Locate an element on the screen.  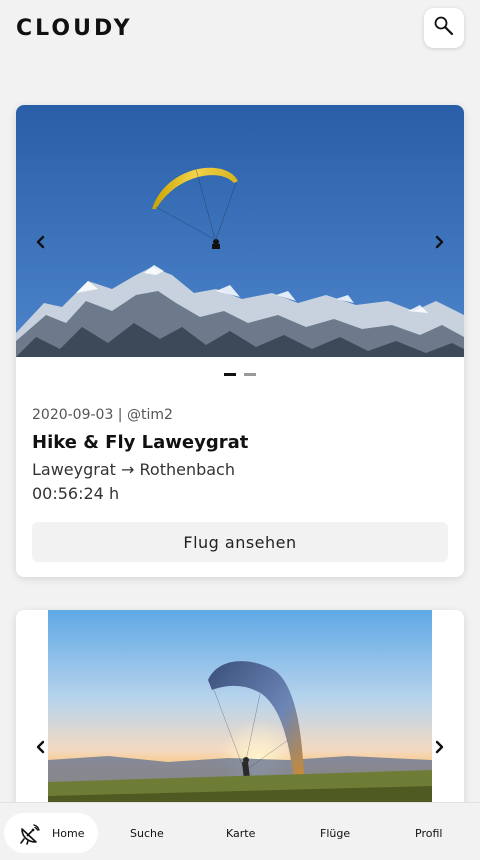
search-button is located at coordinates (444, 28).